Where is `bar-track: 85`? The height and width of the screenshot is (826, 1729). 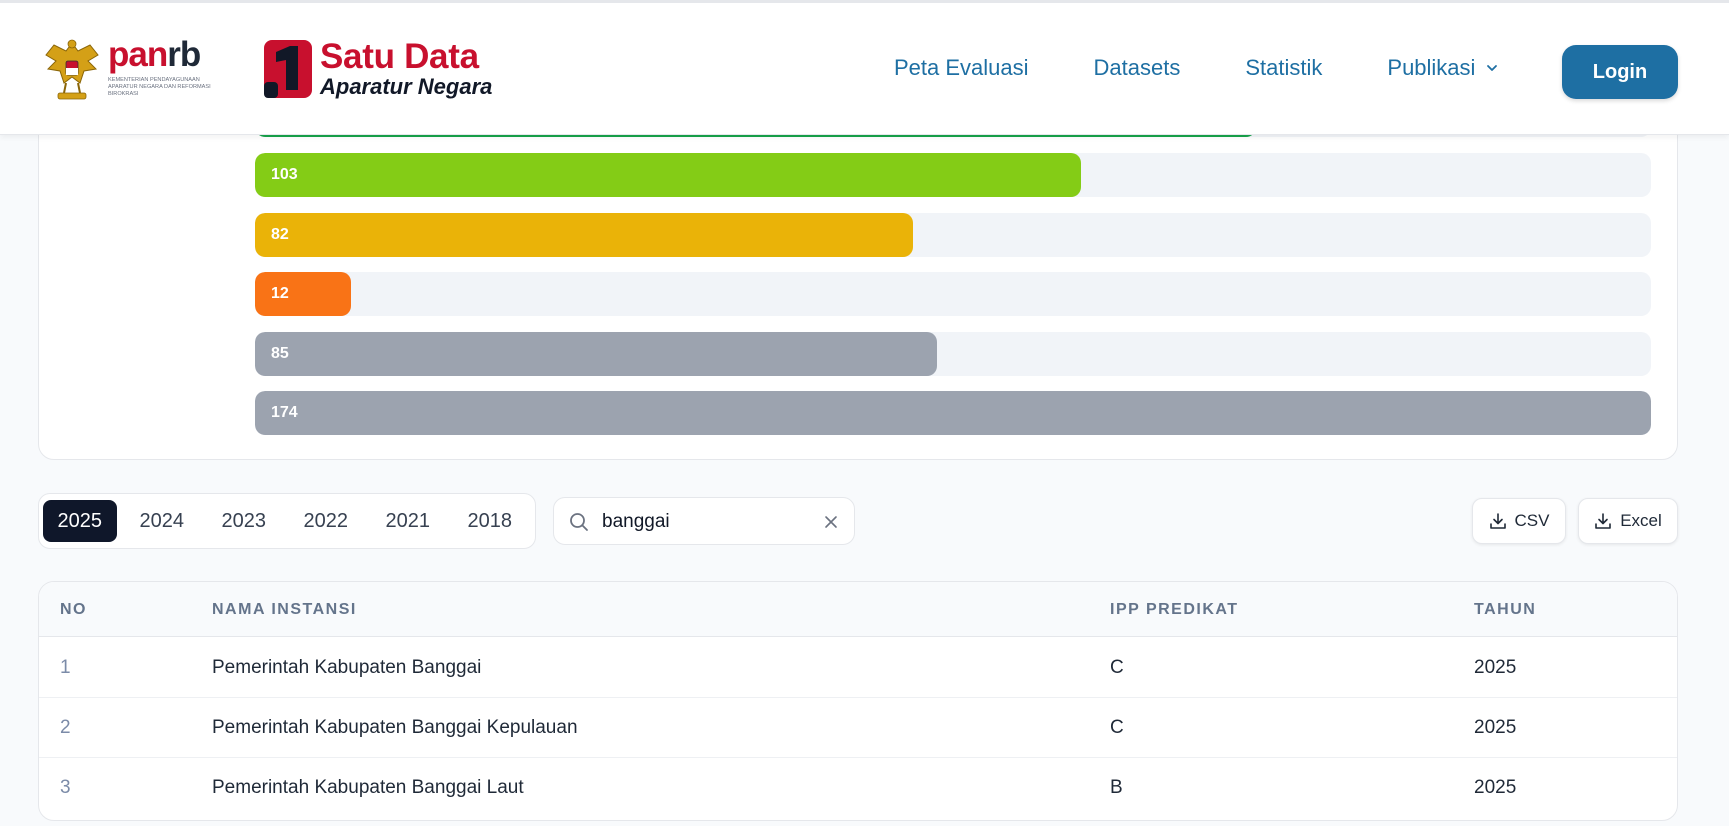 bar-track: 85 is located at coordinates (953, 354).